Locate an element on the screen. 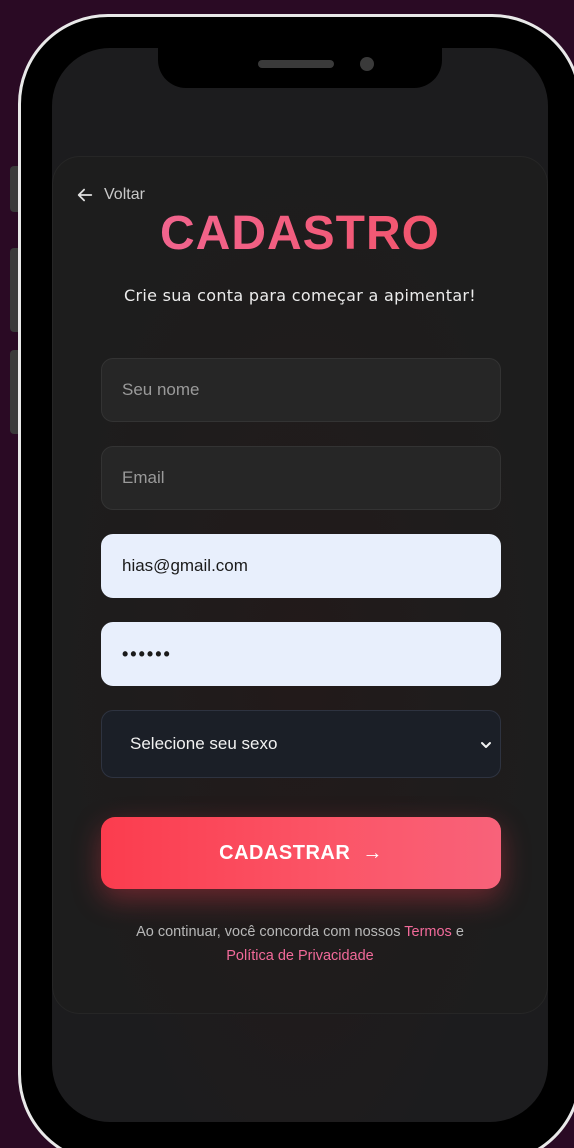 This screenshot has height=1148, width=574. email-value: hias@gmail.com is located at coordinates (185, 565).